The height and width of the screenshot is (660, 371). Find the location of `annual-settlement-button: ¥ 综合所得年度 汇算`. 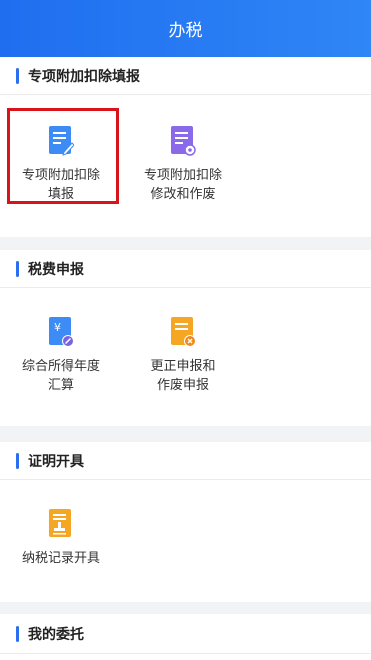

annual-settlement-button: ¥ 综合所得年度 汇算 is located at coordinates (61, 364).